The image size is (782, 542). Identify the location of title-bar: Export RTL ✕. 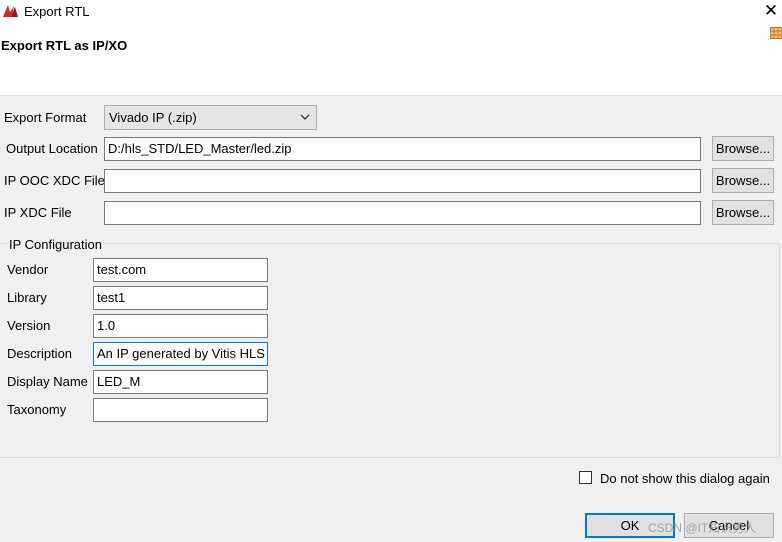
(391, 12).